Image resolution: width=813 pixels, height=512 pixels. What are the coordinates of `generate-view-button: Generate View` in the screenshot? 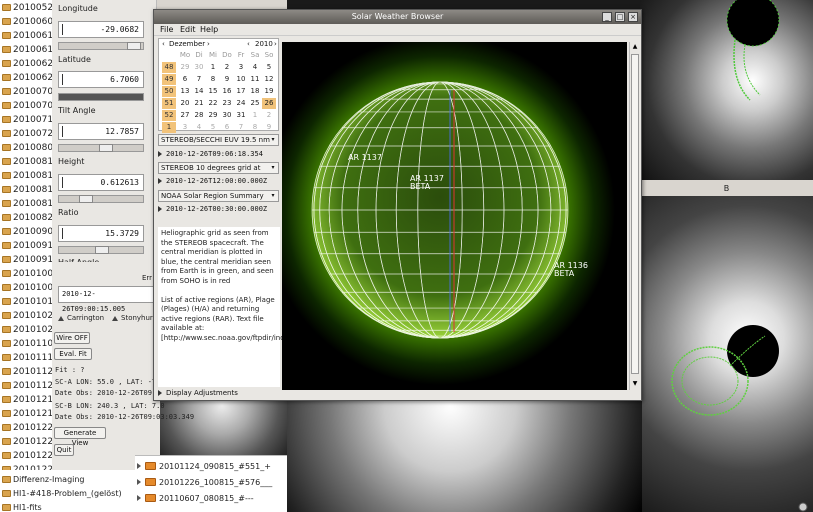 It's located at (80, 437).